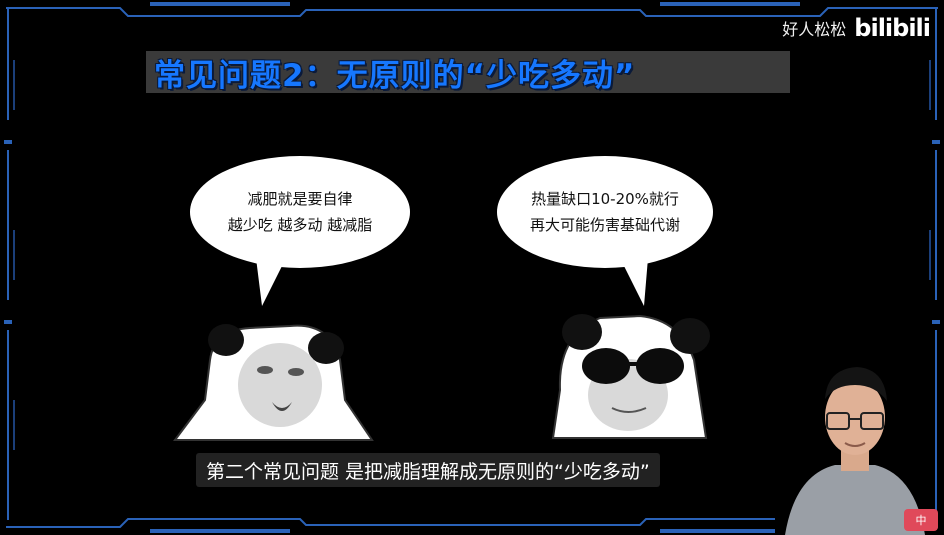 The width and height of the screenshot is (944, 535). What do you see at coordinates (605, 212) in the screenshot?
I see `right-bubble-text: 热量缺口10-20%就行 再大可能伤害基础代谢` at bounding box center [605, 212].